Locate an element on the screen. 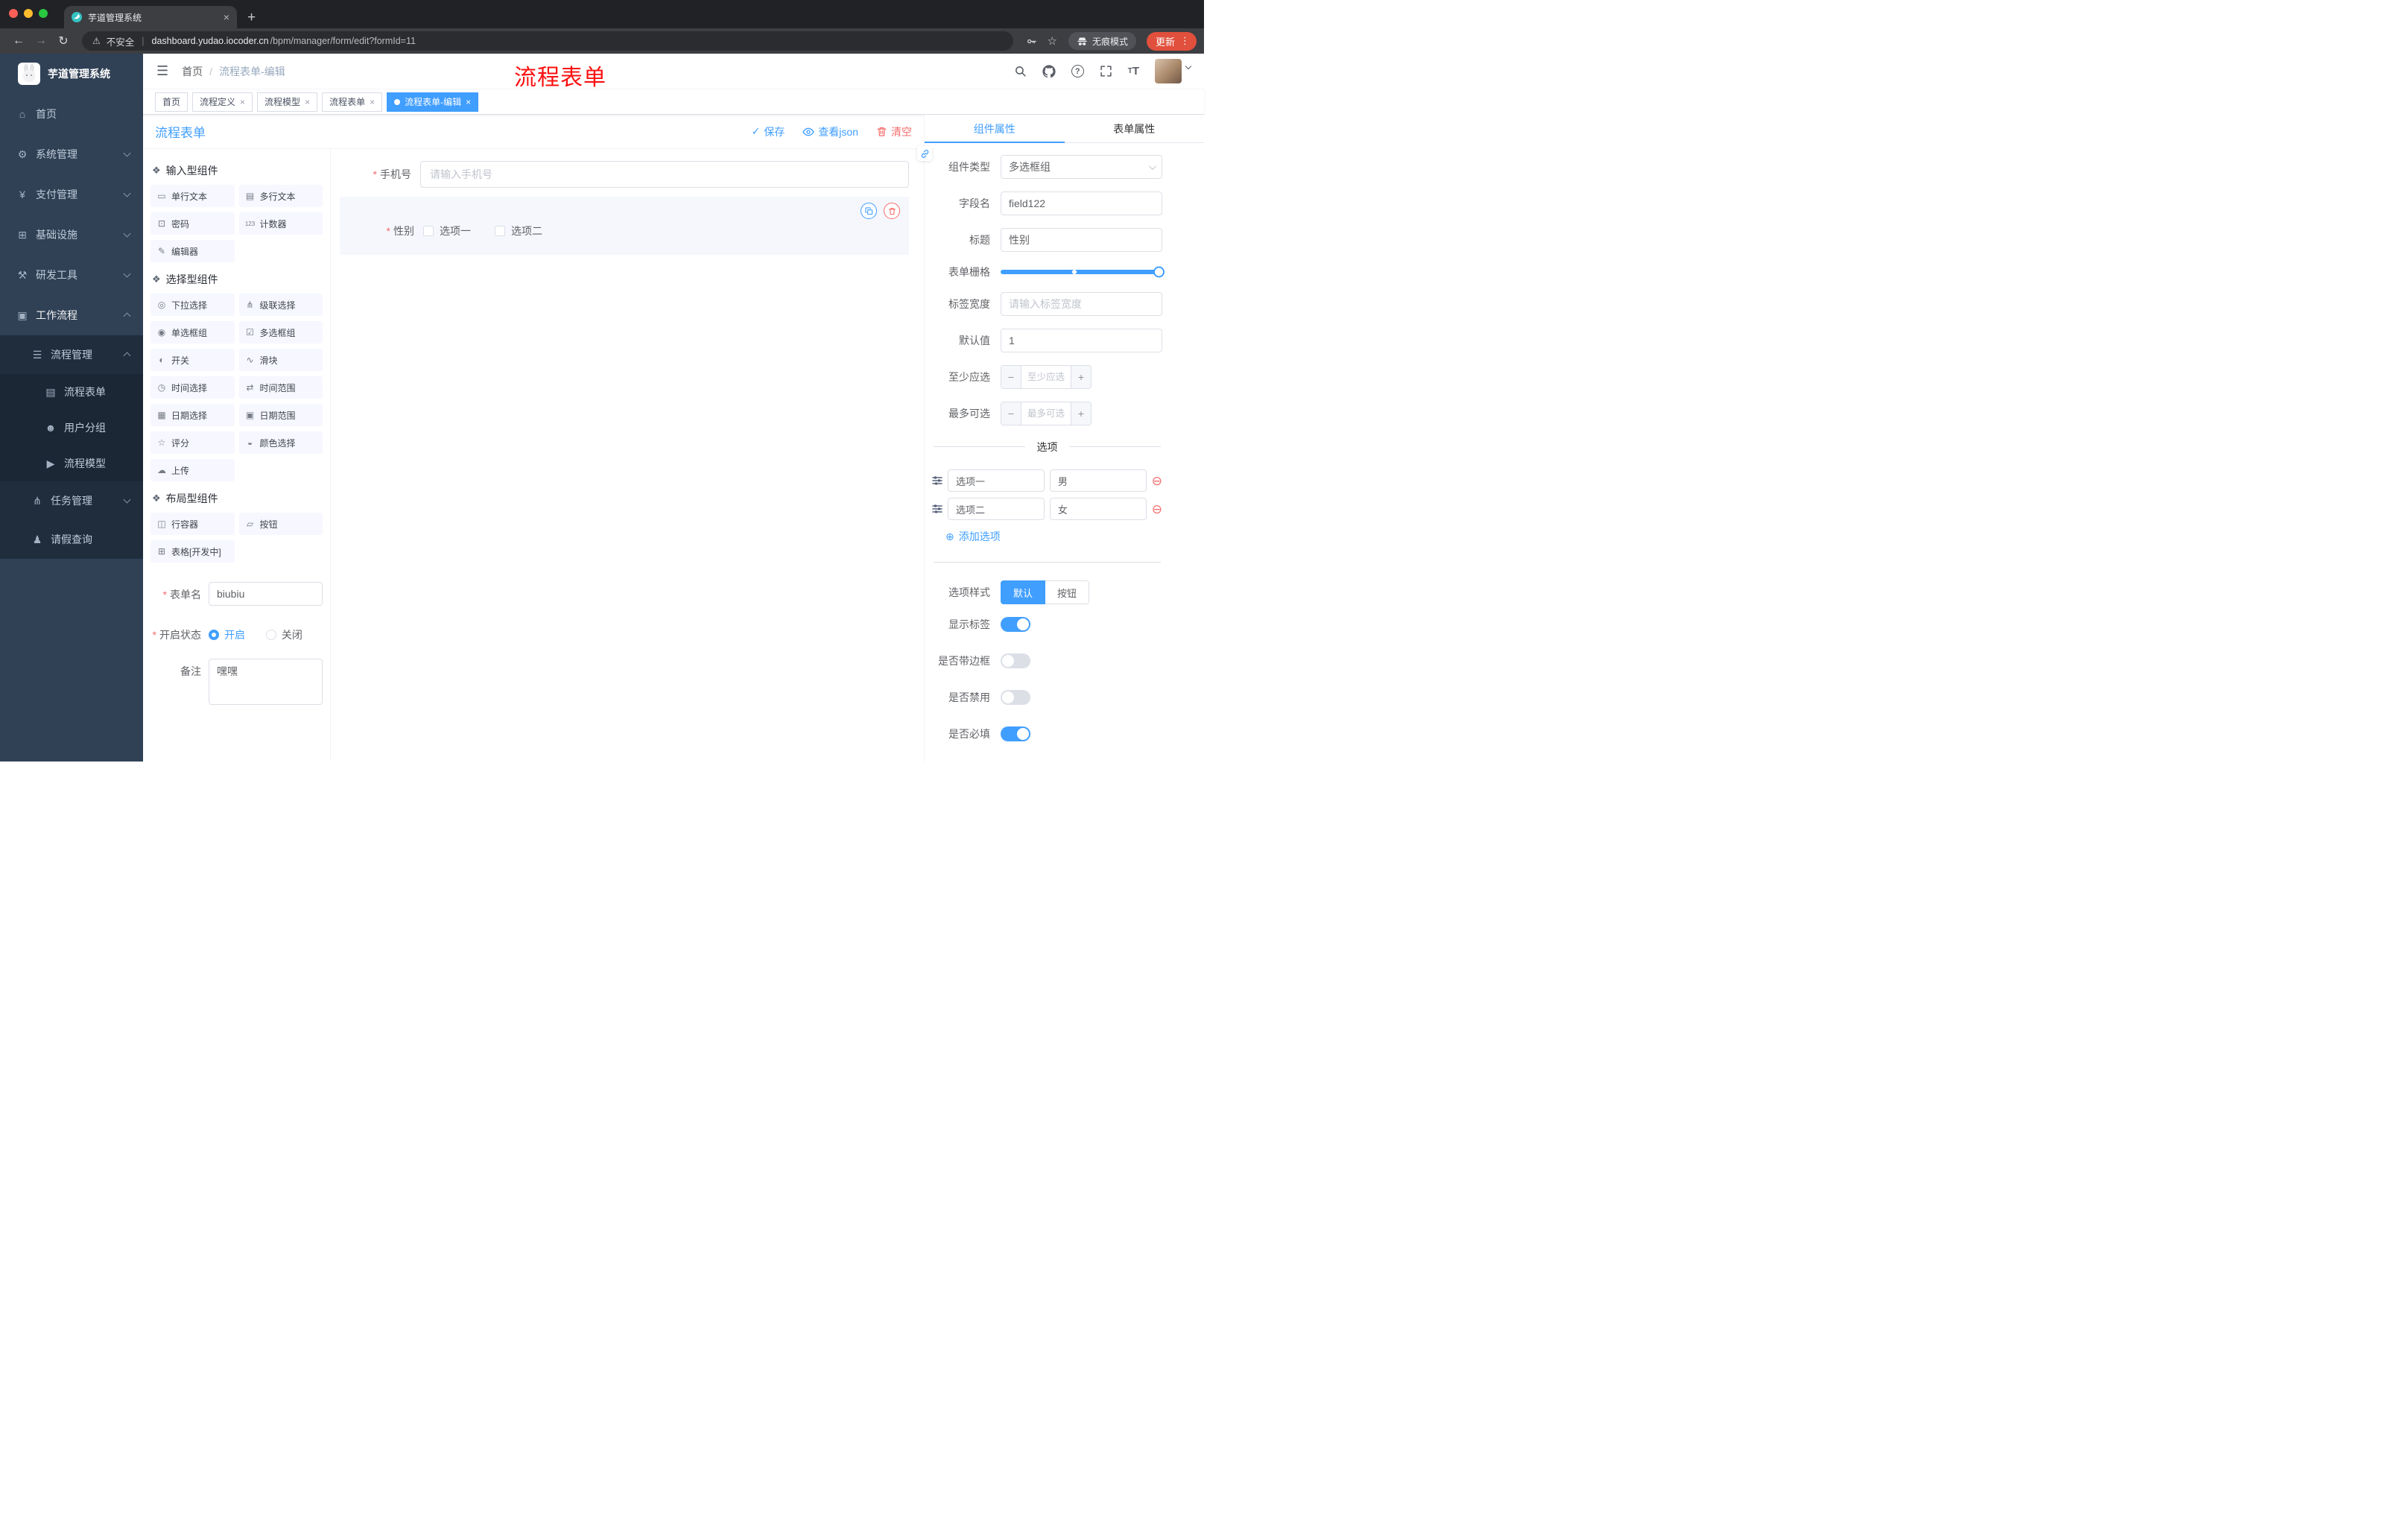 This screenshot has width=2408, height=1523. form-canvas: 手机号 性别 选项一 选项二 is located at coordinates (627, 456).